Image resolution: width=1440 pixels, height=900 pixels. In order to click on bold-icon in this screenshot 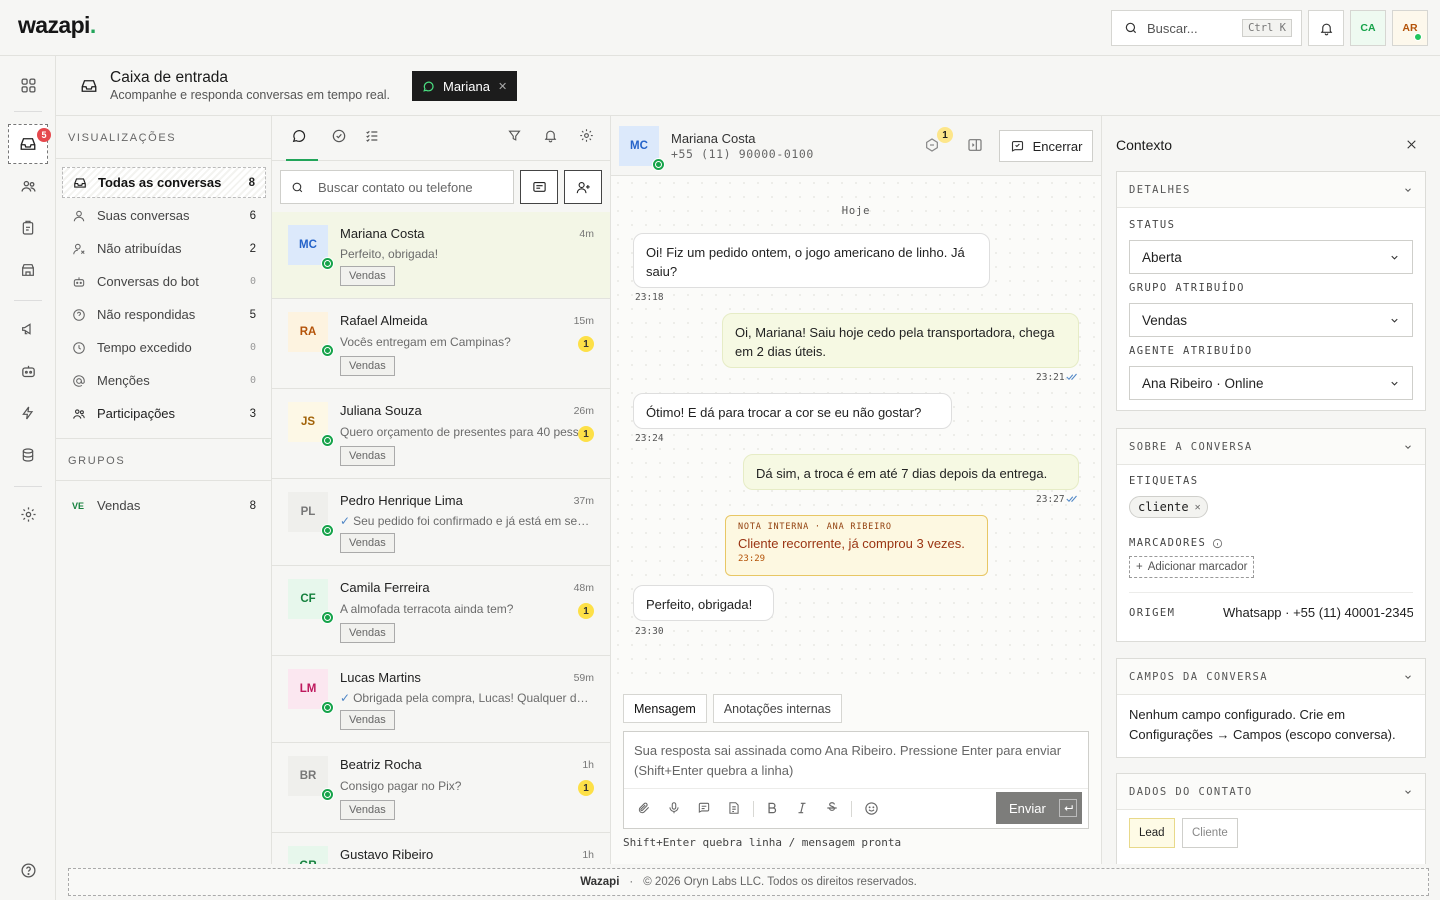, I will do `click(772, 808)`.